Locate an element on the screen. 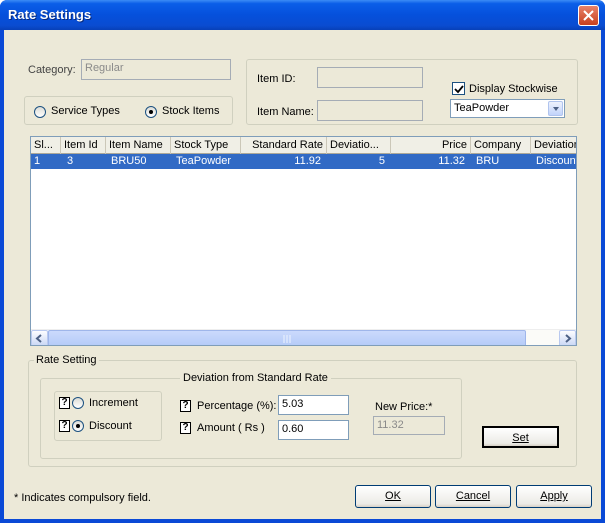 Image resolution: width=605 pixels, height=523 pixels. chevron-left-icon is located at coordinates (38, 338).